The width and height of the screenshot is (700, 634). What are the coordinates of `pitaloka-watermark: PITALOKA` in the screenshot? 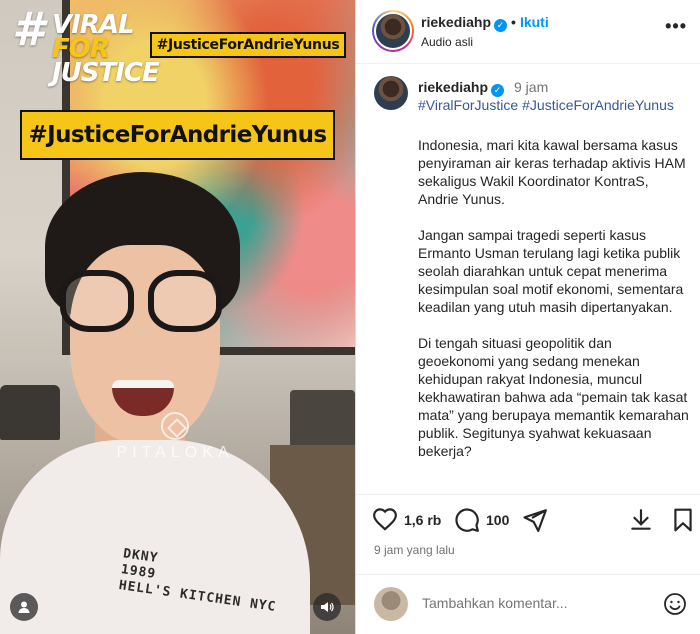 It's located at (175, 437).